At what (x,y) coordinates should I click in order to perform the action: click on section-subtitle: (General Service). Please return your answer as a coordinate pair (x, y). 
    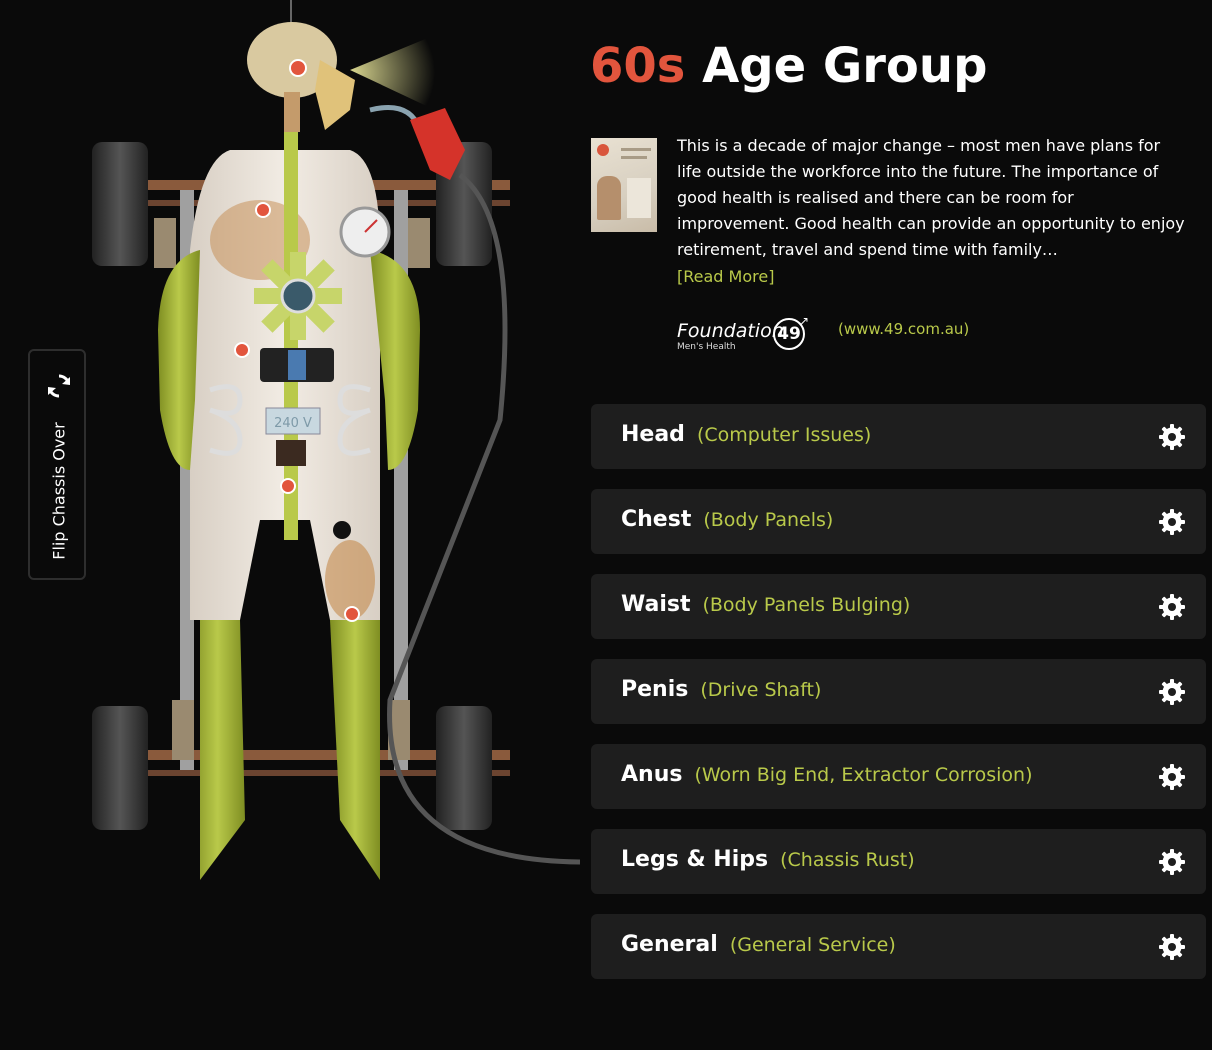
    Looking at the image, I should click on (812, 945).